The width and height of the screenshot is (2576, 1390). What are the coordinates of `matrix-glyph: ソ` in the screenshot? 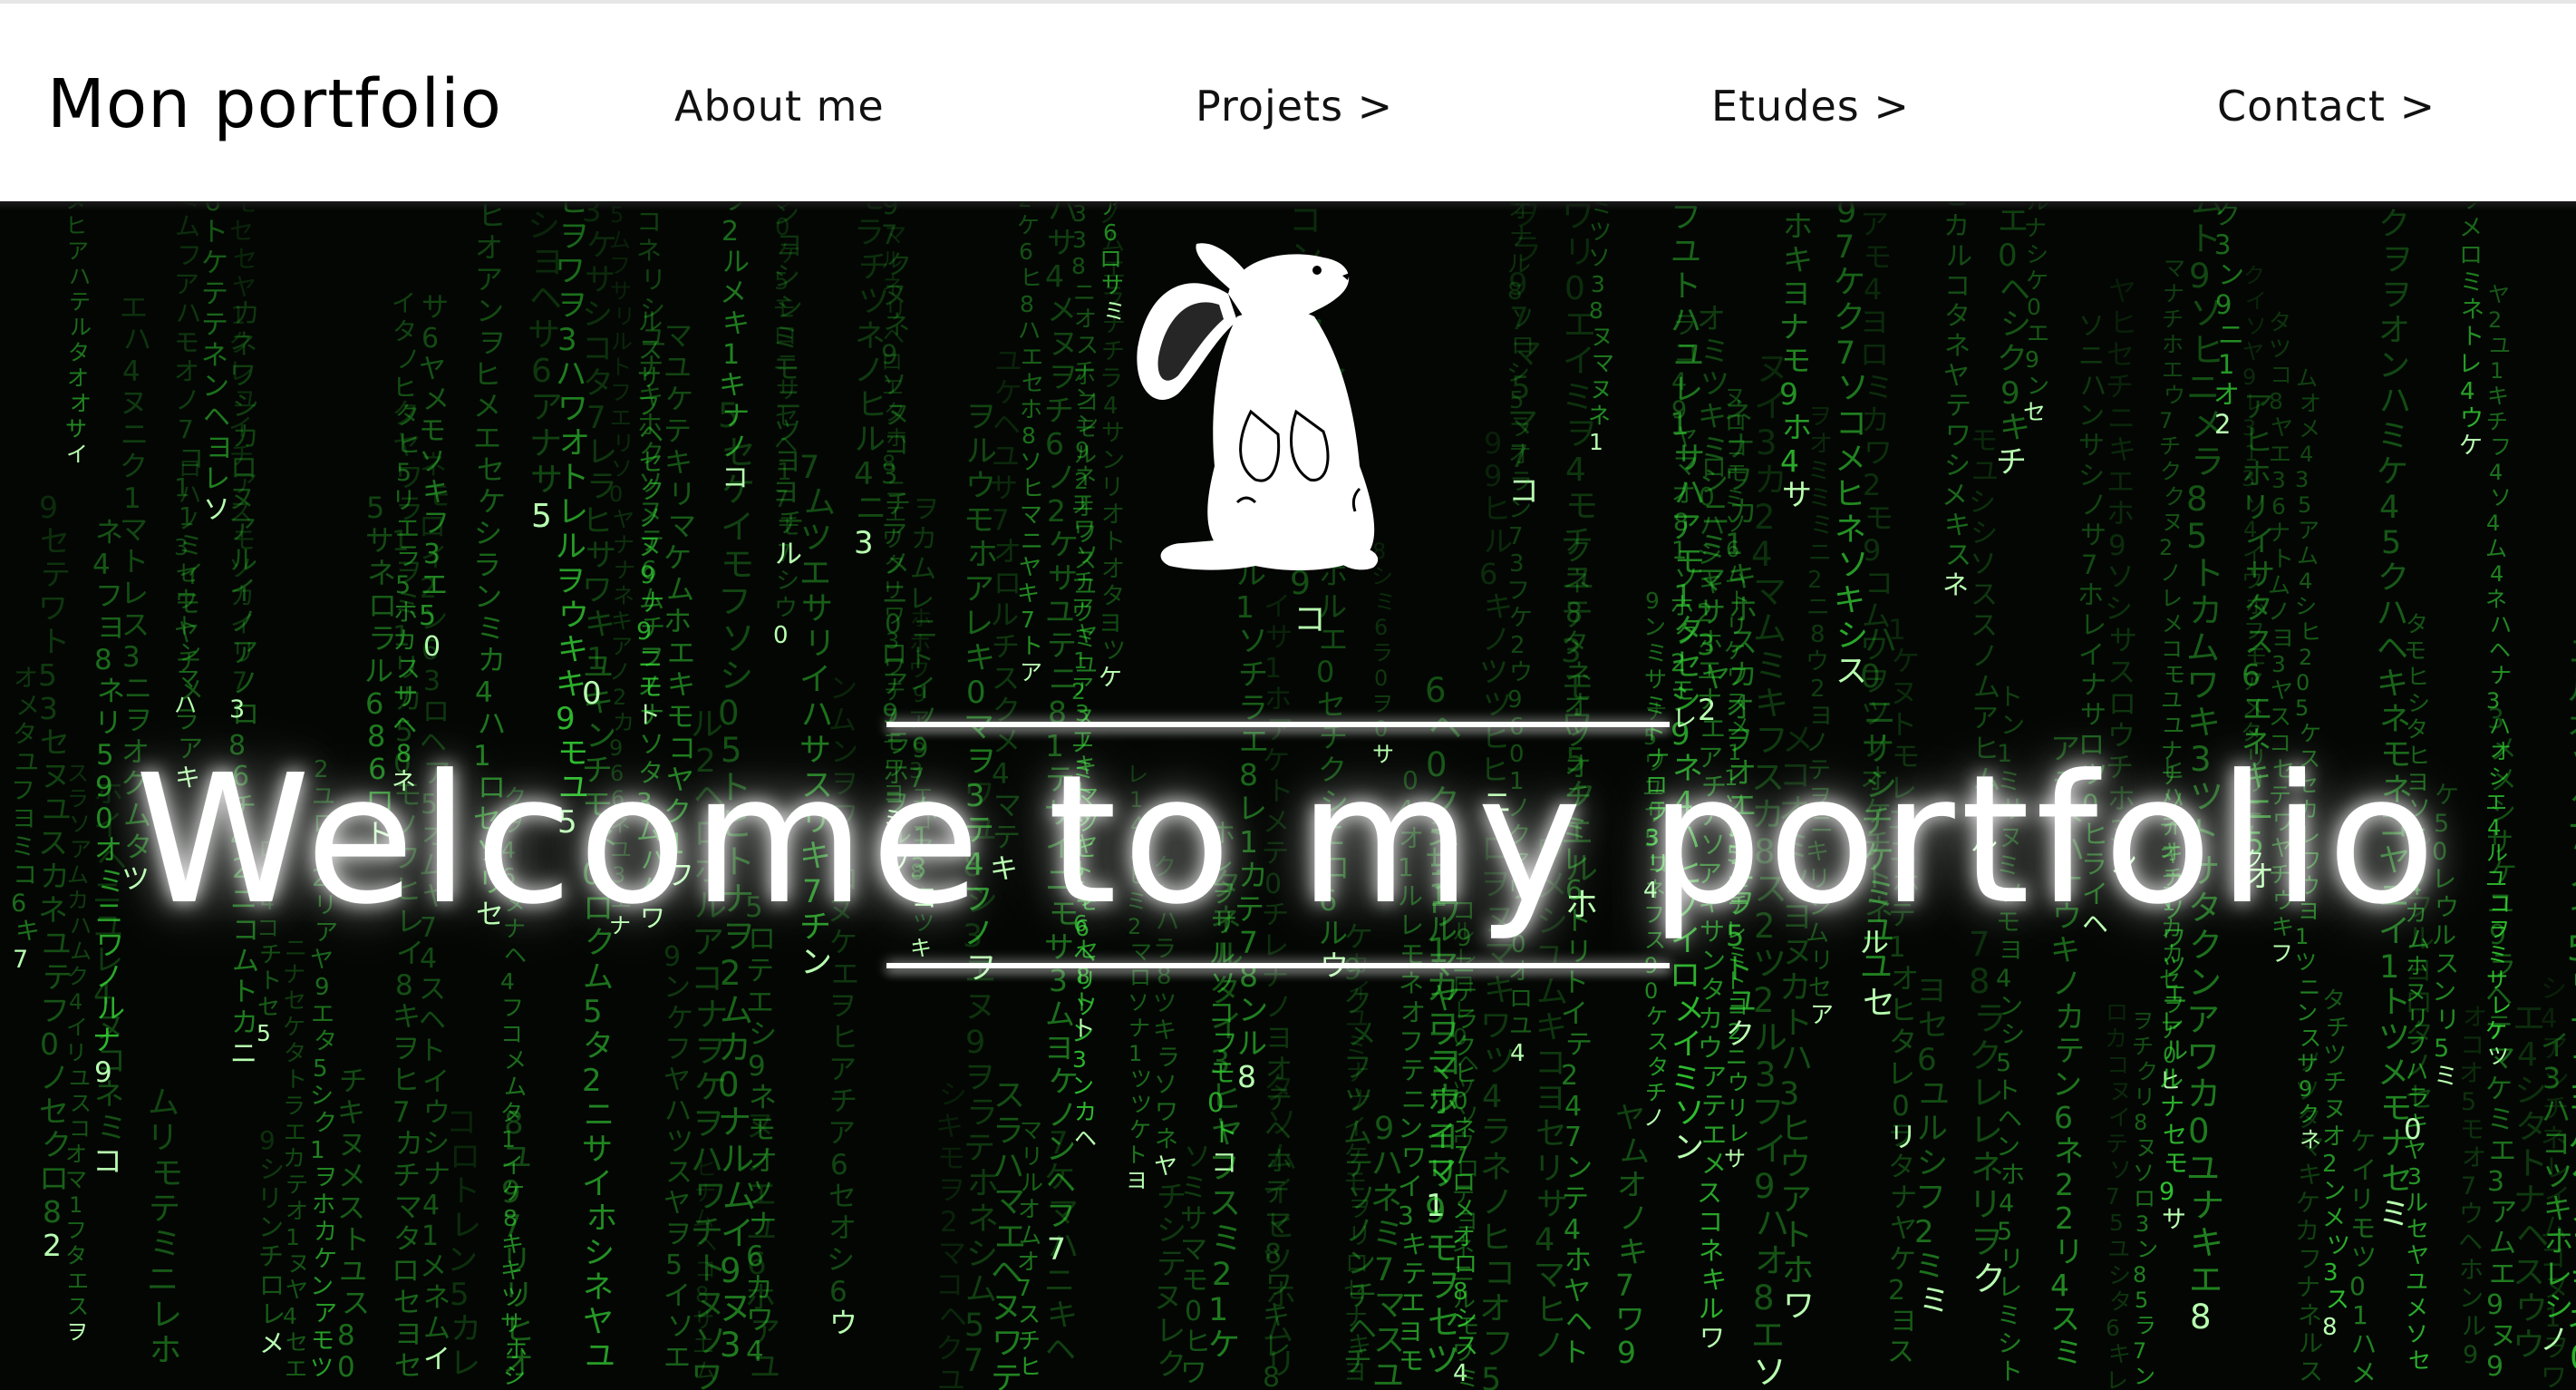 It's located at (1165, 1085).